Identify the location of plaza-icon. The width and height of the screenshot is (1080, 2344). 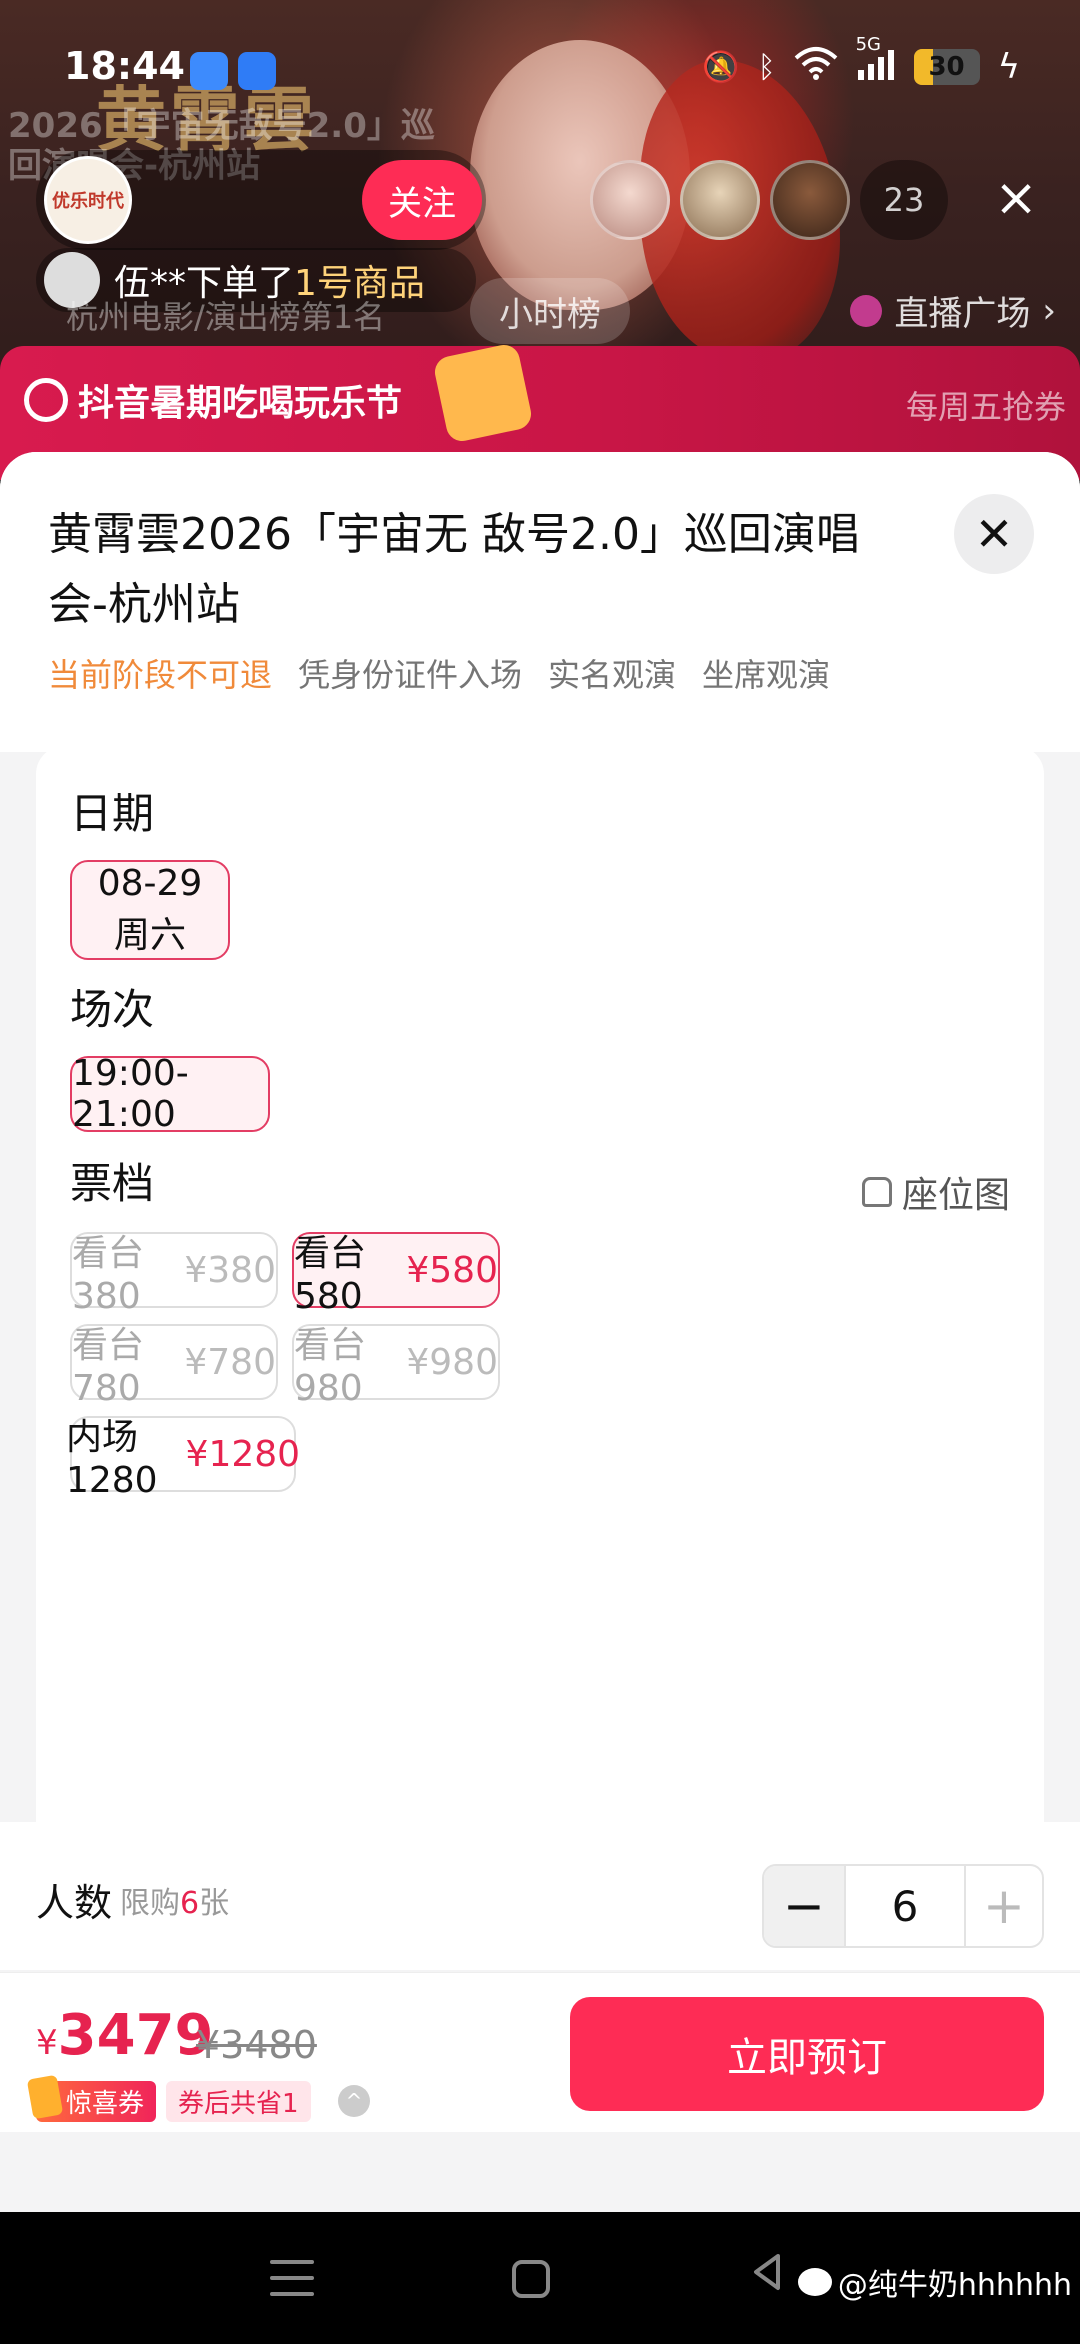
(866, 310).